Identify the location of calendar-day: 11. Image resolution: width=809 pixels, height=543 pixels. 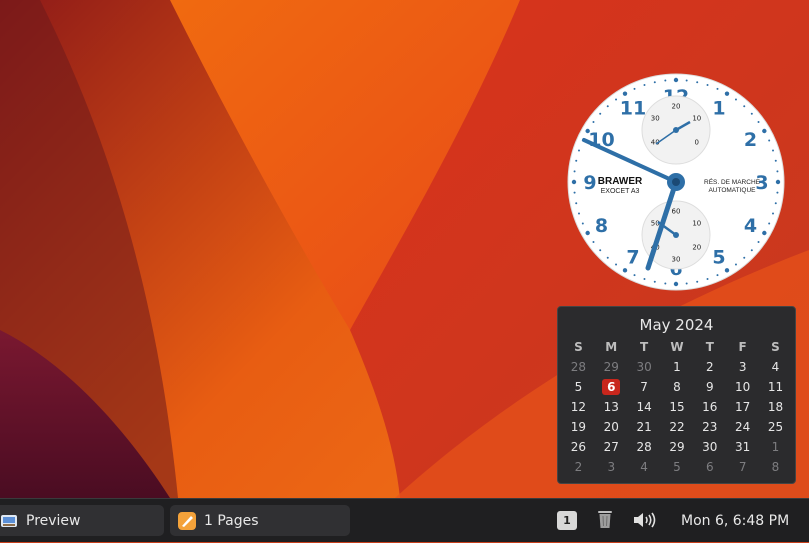
(775, 387).